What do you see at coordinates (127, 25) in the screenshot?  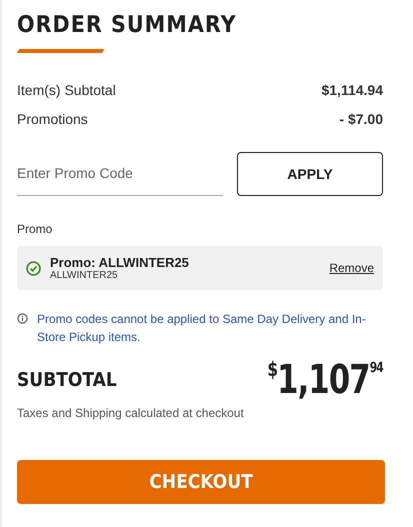 I see `section-title: ORDER SUMMARY` at bounding box center [127, 25].